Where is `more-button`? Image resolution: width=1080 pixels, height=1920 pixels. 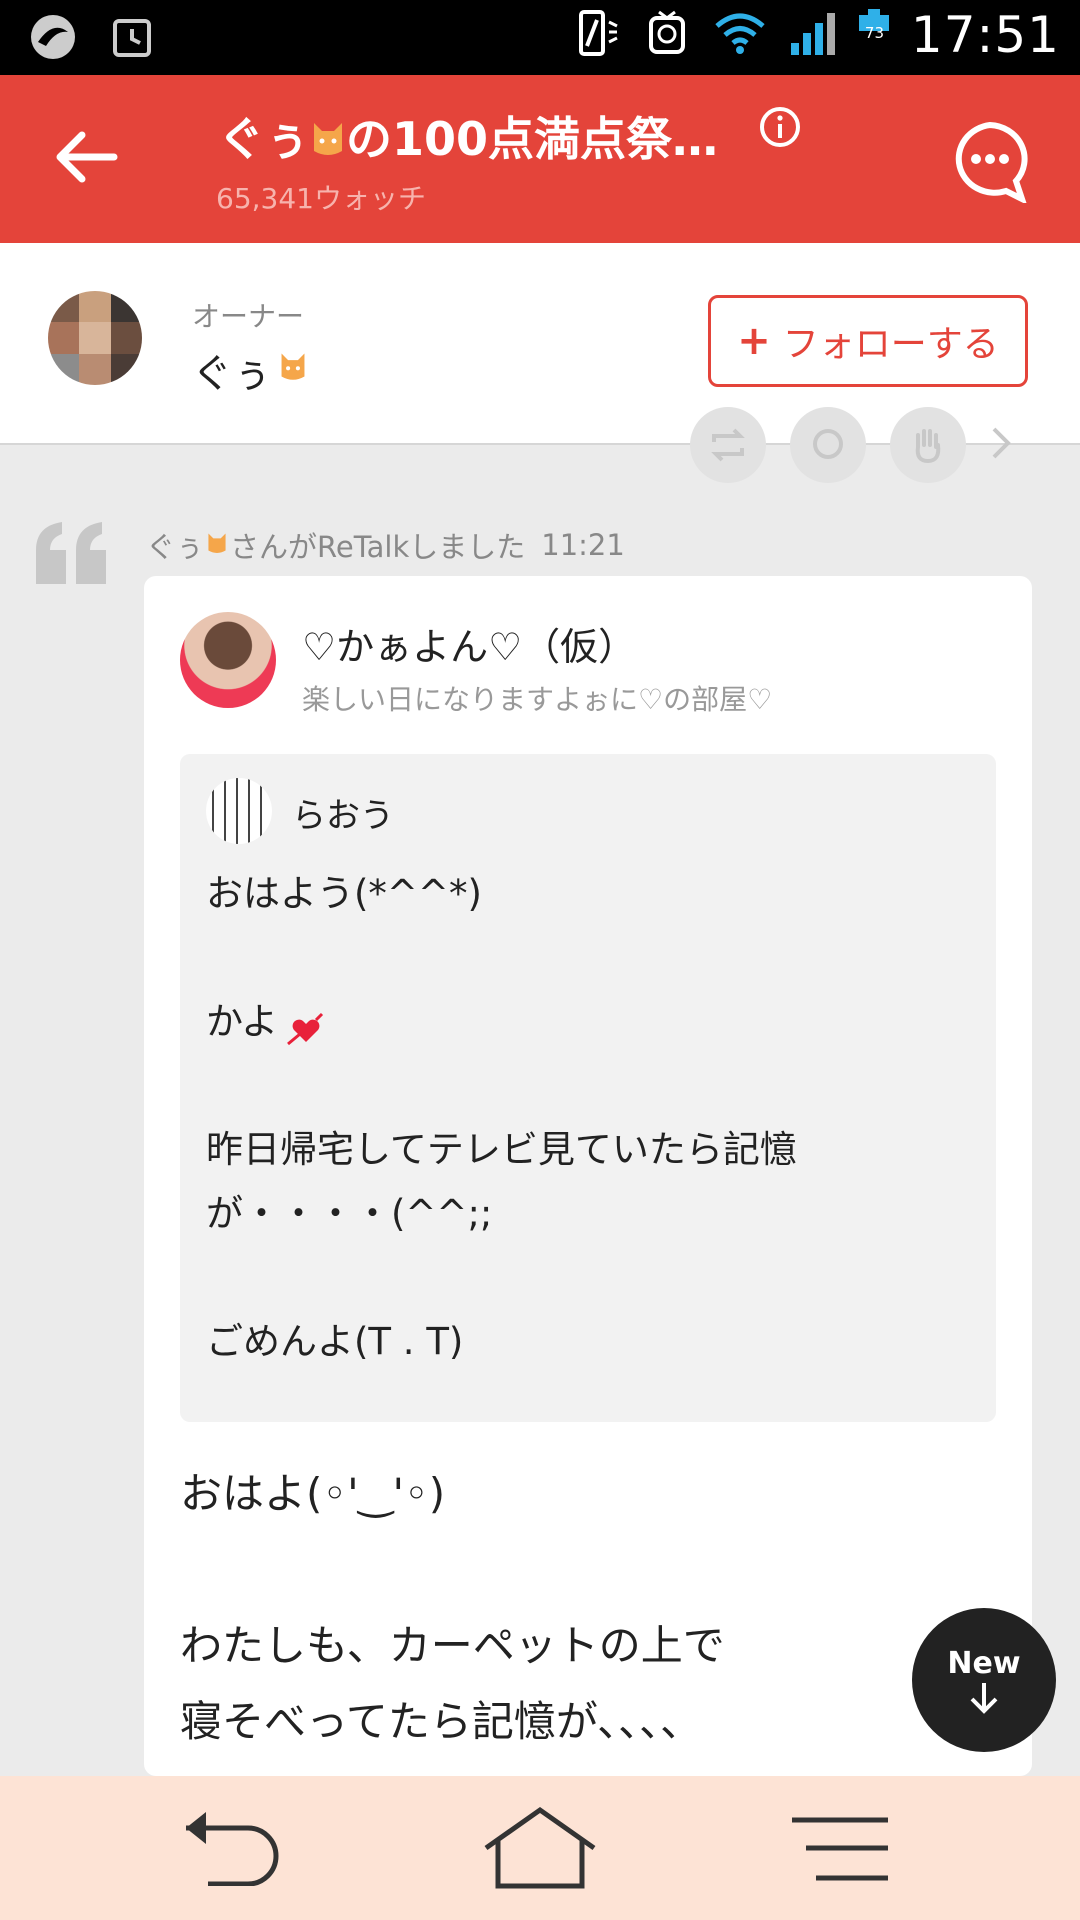 more-button is located at coordinates (1002, 445).